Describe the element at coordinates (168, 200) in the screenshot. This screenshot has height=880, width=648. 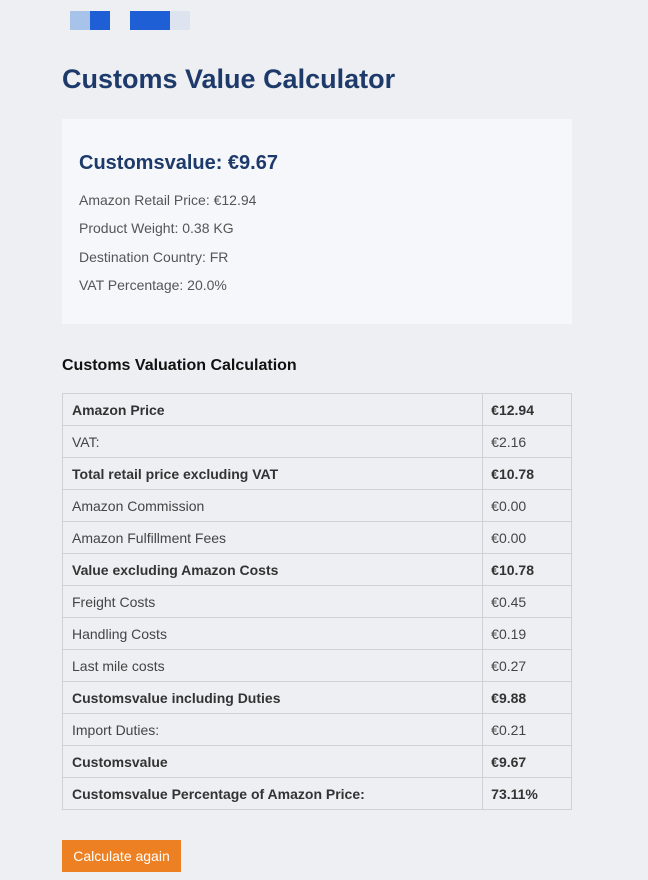
I see `retail-price-line: Amazon Retail Price: €12.94` at that location.